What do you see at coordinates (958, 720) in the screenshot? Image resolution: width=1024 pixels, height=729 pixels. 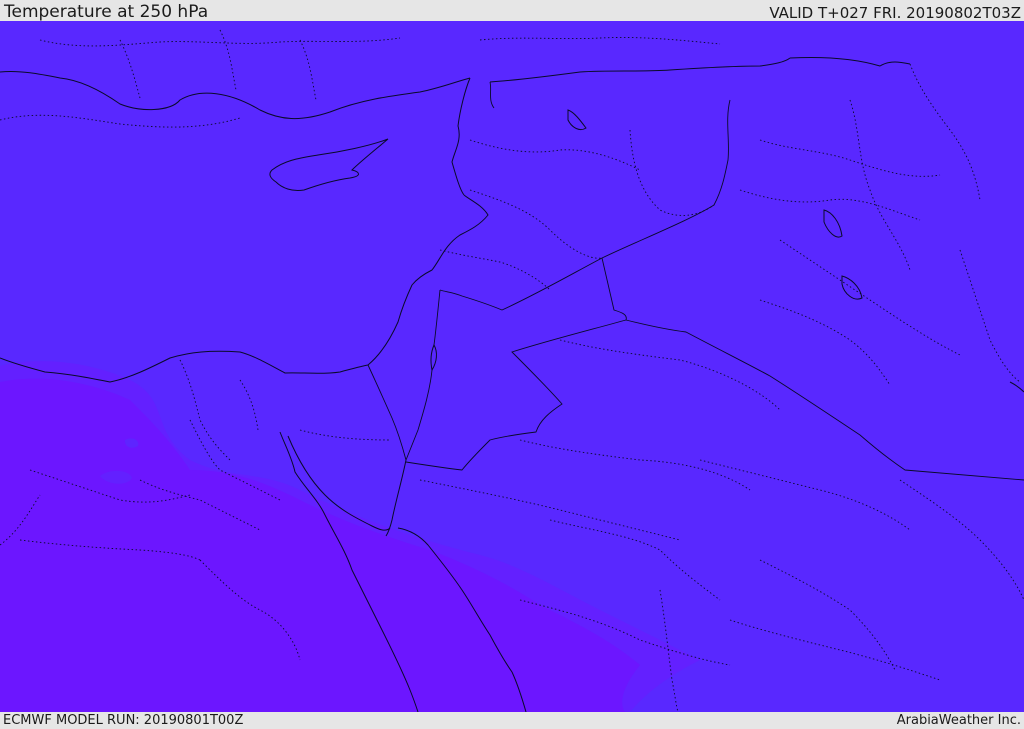 I see `credit-label: ArabiaWeather Inc.` at bounding box center [958, 720].